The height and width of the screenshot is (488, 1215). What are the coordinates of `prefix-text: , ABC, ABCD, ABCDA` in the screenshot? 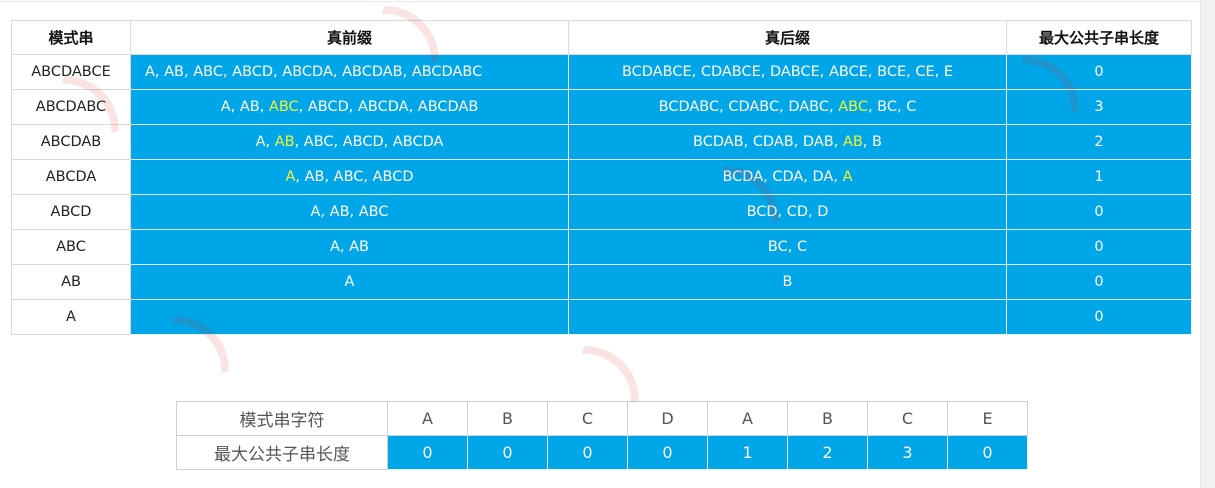 It's located at (369, 142).